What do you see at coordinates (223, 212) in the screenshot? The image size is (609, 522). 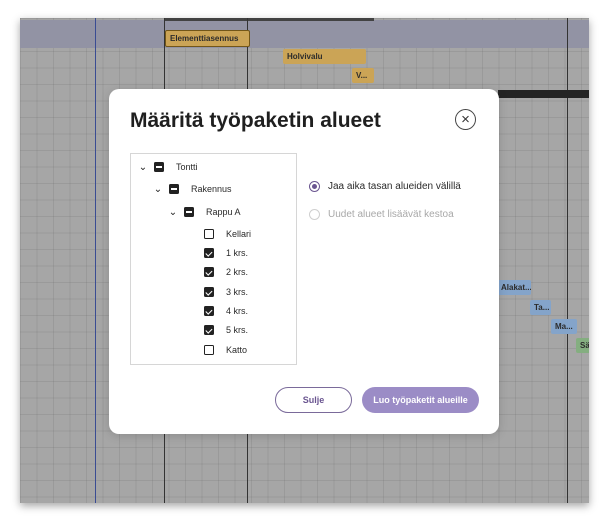 I see `tree-item-label: Rappu A` at bounding box center [223, 212].